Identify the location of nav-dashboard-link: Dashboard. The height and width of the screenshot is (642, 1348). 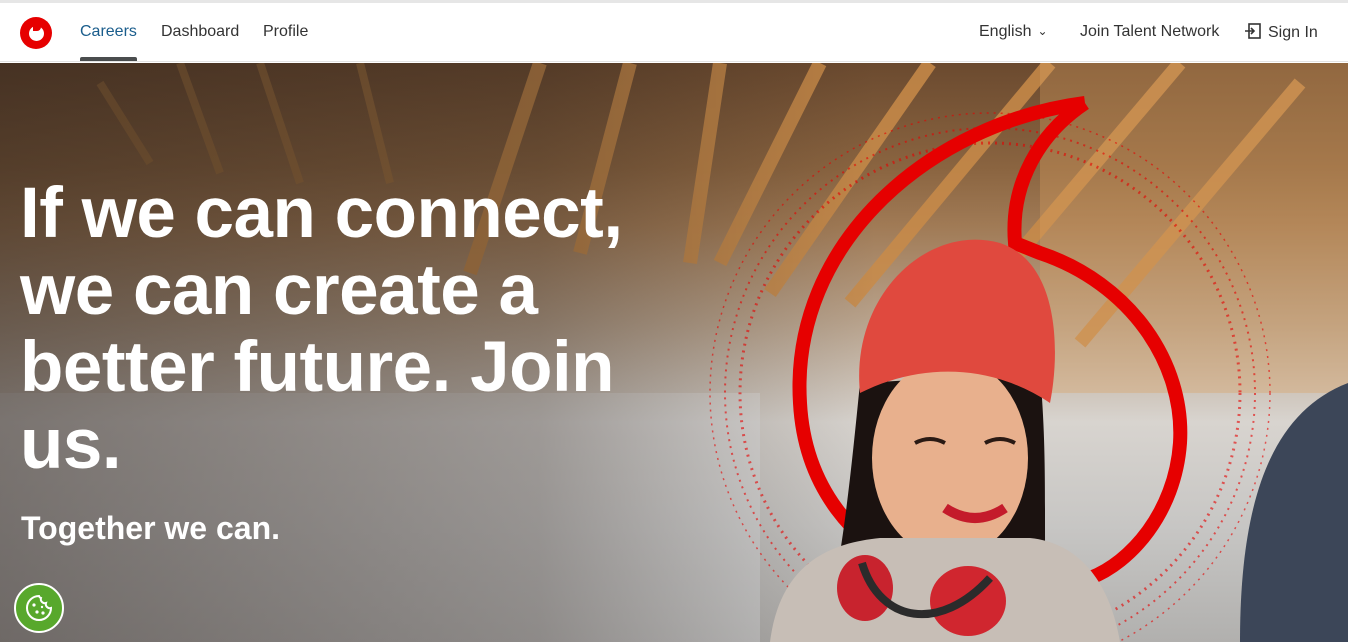
(200, 32).